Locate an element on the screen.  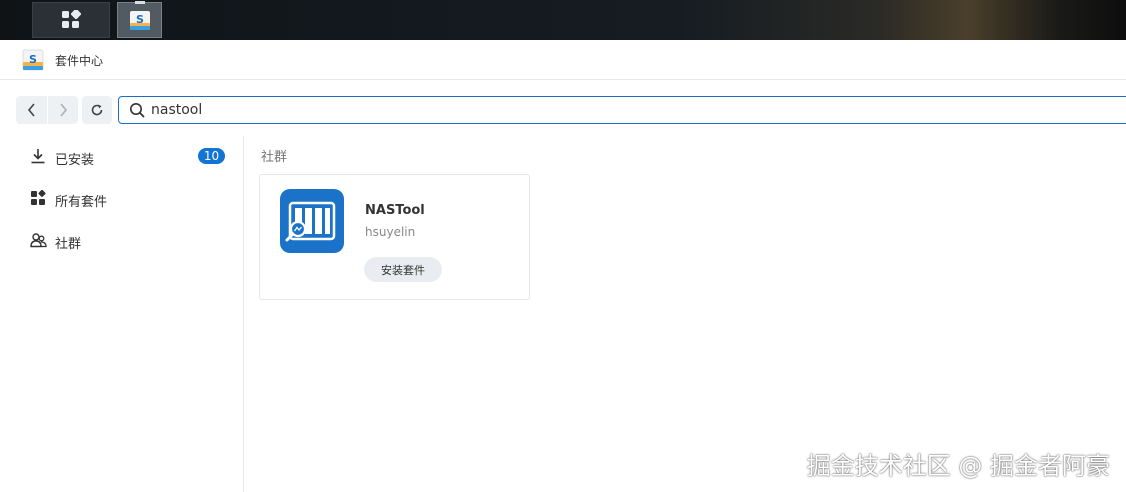
download-icon is located at coordinates (38, 158).